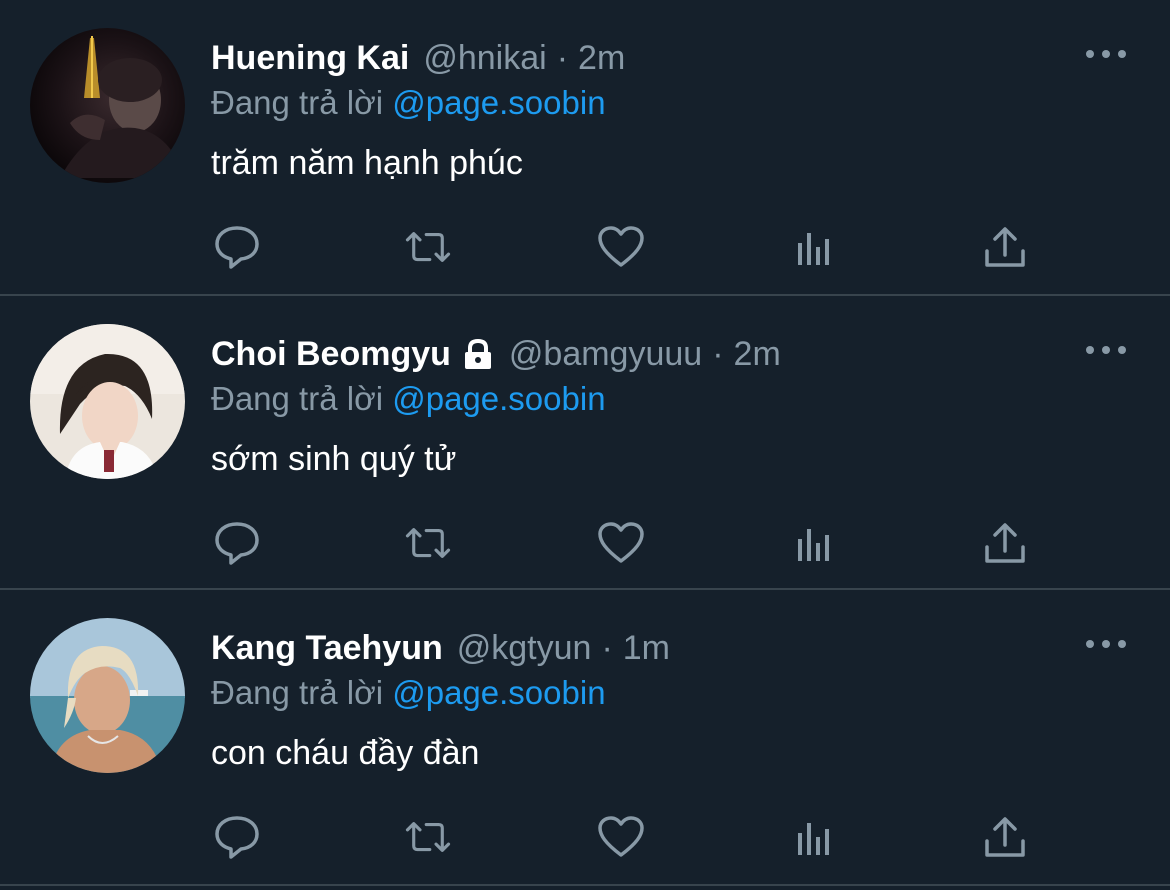  Describe the element at coordinates (367, 163) in the screenshot. I see `tweet-text: trăm năm hạnh phúc` at that location.